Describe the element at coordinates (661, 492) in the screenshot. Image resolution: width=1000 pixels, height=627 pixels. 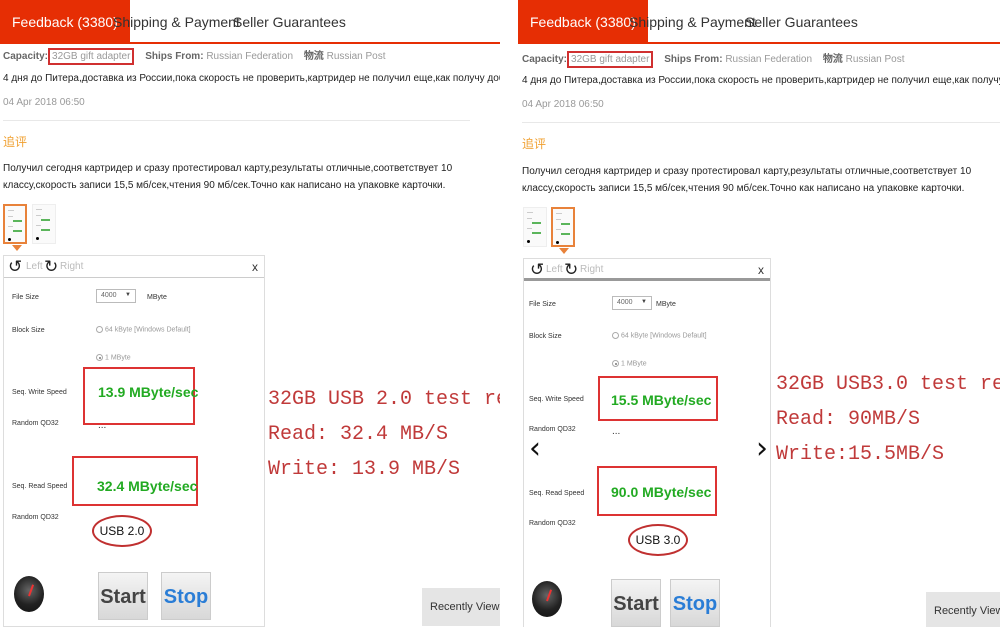
I see `read-speed-value: 90.0 MByte/sec` at that location.